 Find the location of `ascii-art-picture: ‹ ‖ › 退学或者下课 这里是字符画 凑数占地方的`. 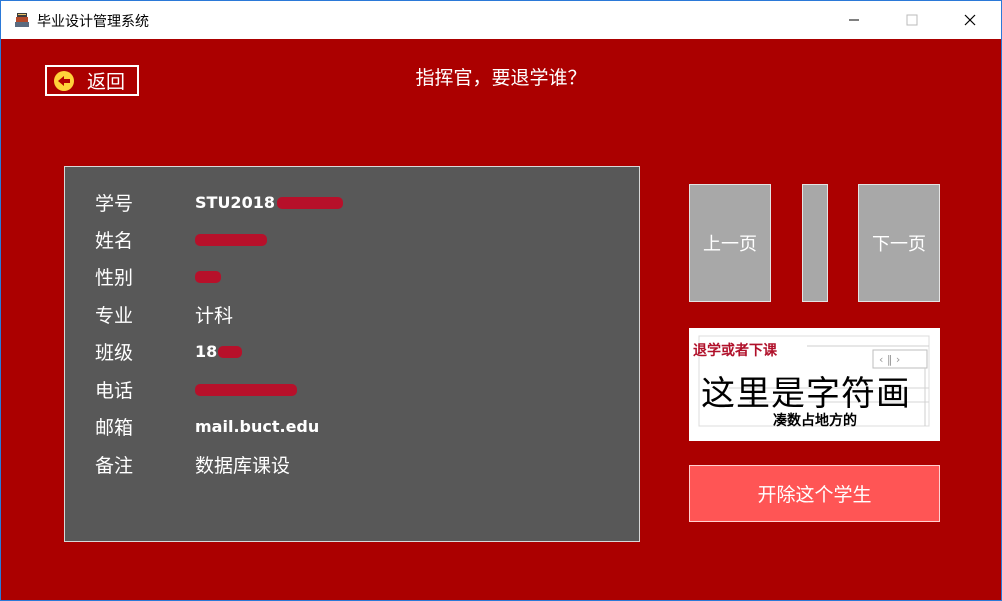

ascii-art-picture: ‹ ‖ › 退学或者下课 这里是字符画 凑数占地方的 is located at coordinates (814, 384).